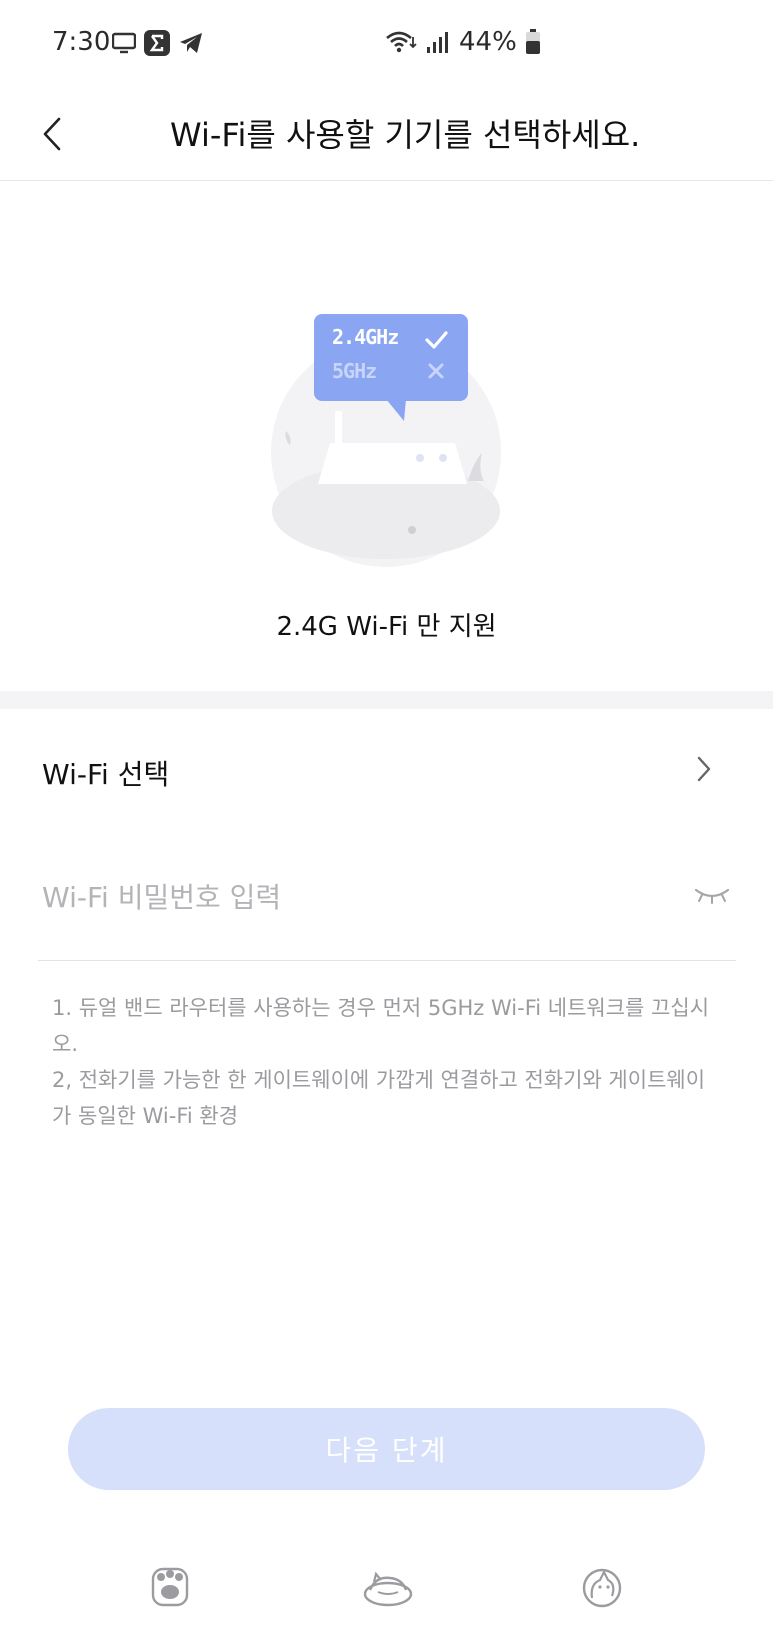  I want to click on band-support-caption: 2.4G Wi-Fi 만 지원, so click(386, 627).